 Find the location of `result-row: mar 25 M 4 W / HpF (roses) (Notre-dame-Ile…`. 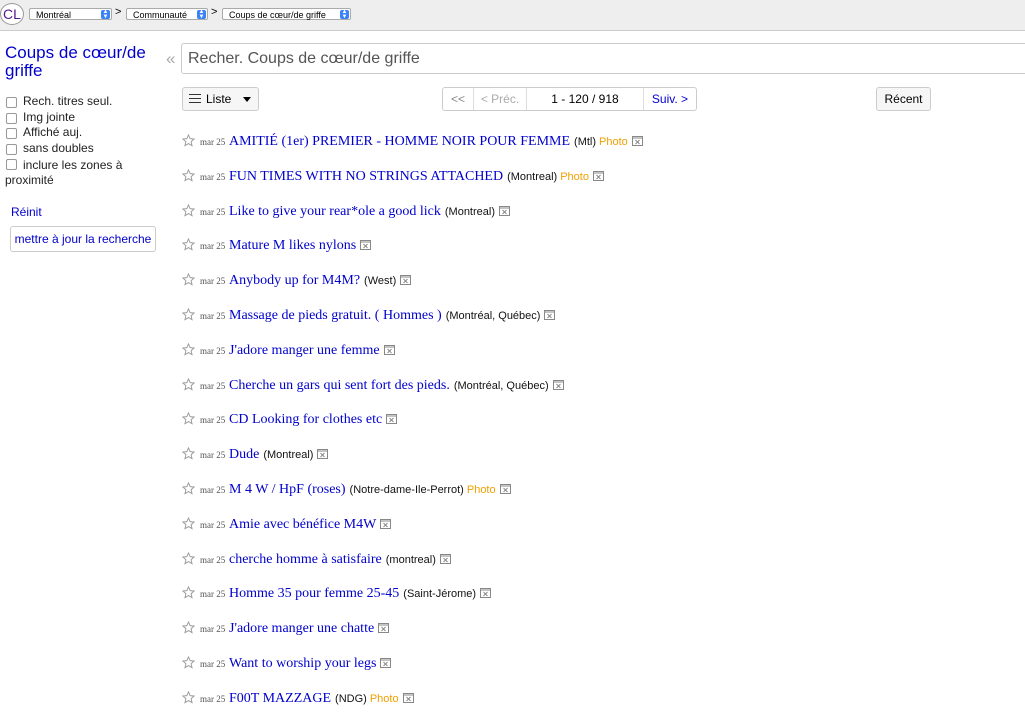

result-row: mar 25 M 4 W / HpF (roses) (Notre-dame-Ile… is located at coordinates (601, 497).